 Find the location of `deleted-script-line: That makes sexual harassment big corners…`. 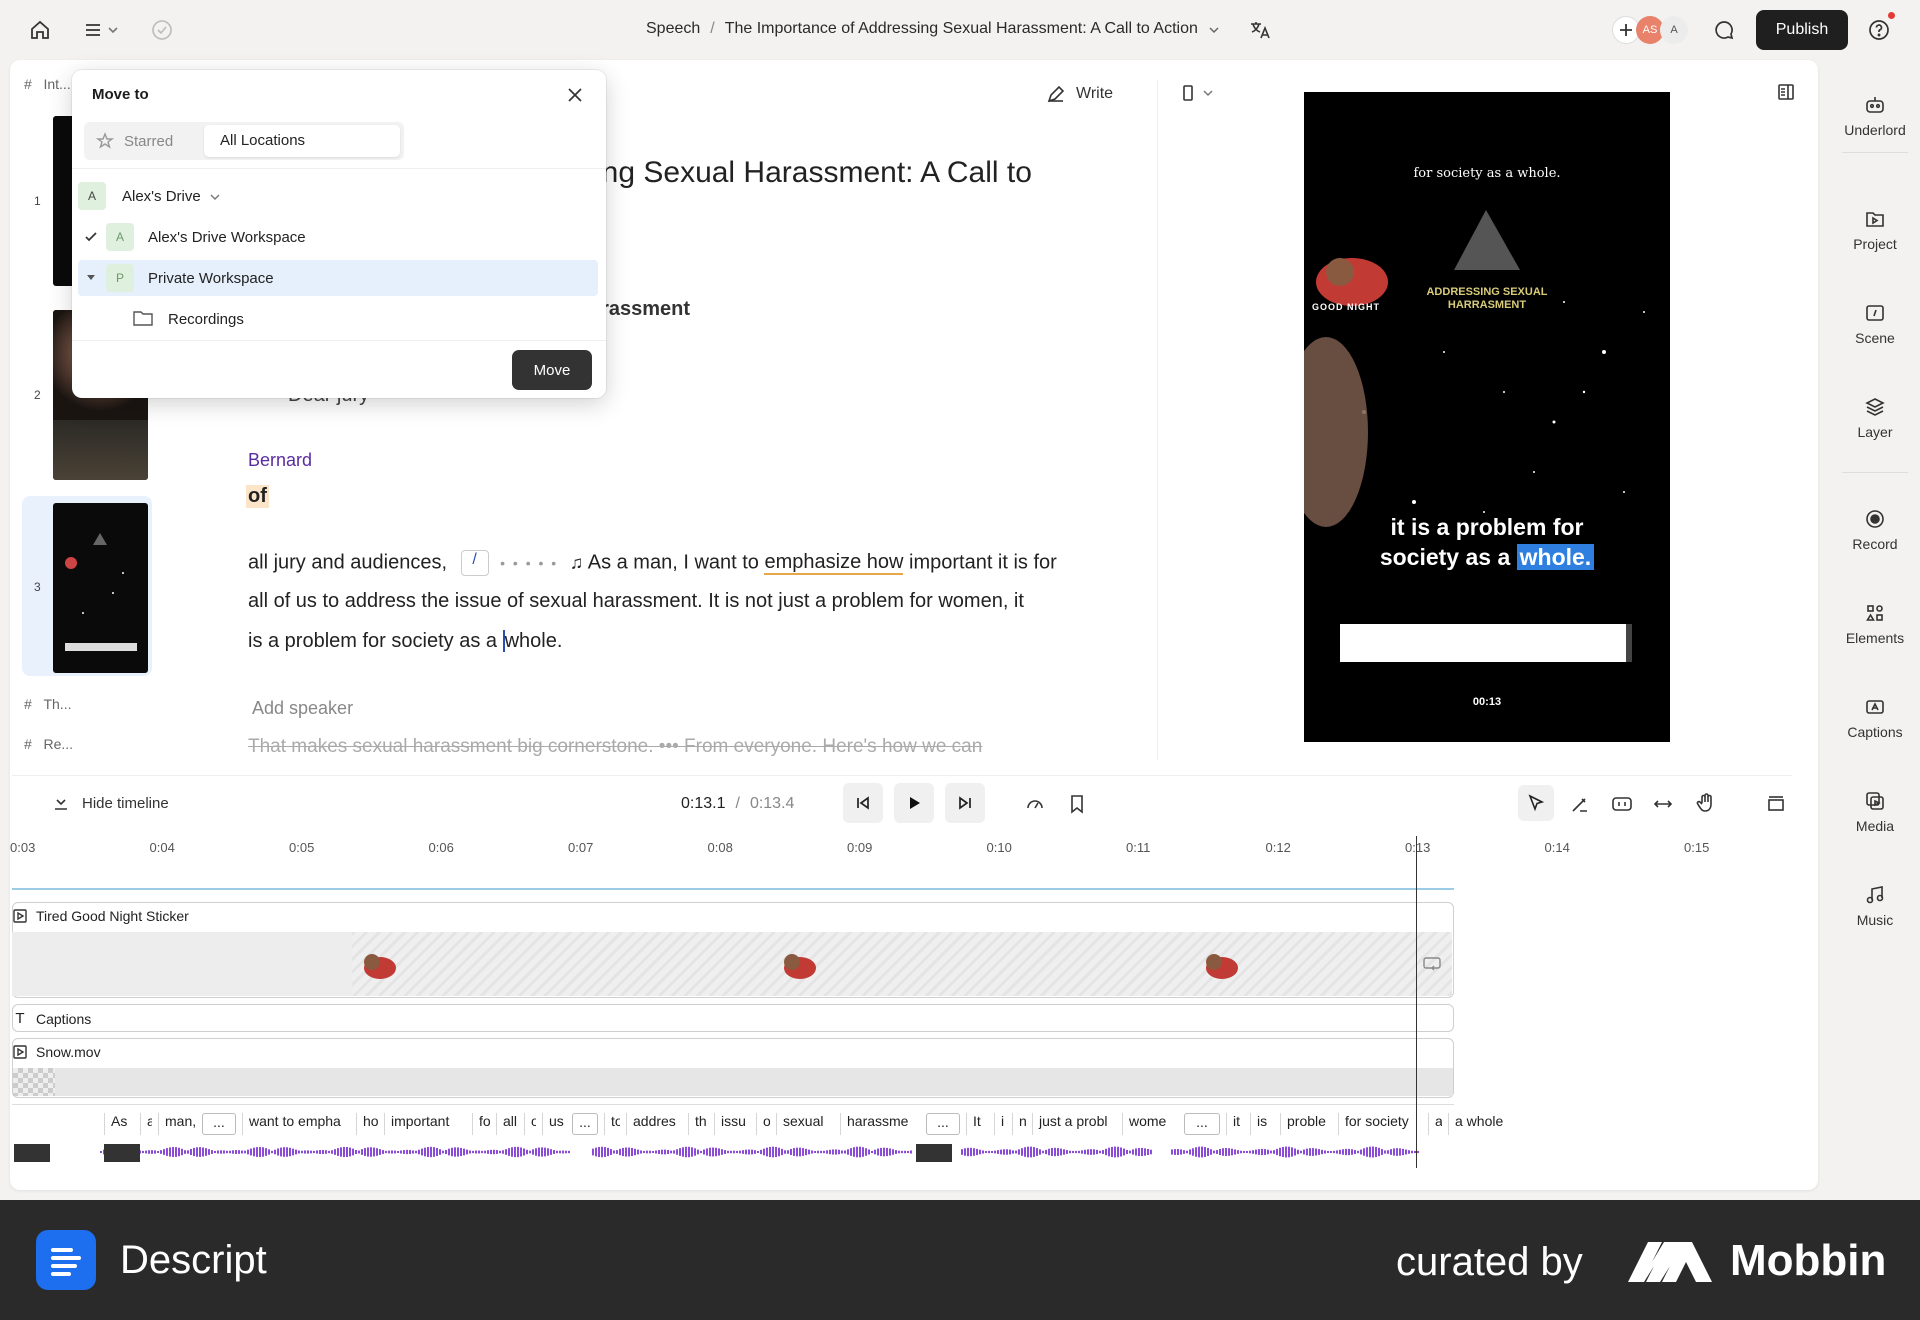

deleted-script-line: That makes sexual harassment big corners… is located at coordinates (653, 747).